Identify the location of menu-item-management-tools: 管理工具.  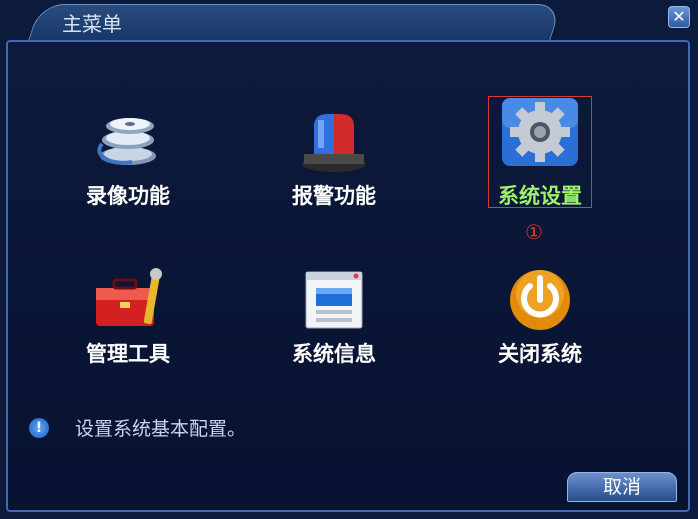
(128, 317).